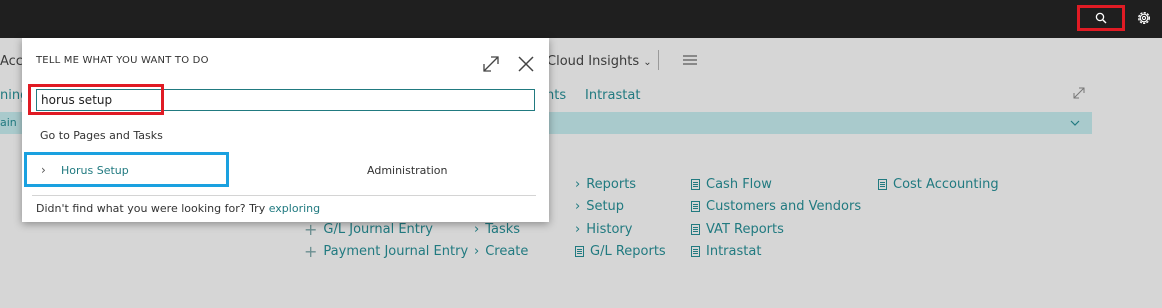 The width and height of the screenshot is (1162, 308). Describe the element at coordinates (368, 229) in the screenshot. I see `action-gl-journal-entry: + G/L Journal Entry` at that location.